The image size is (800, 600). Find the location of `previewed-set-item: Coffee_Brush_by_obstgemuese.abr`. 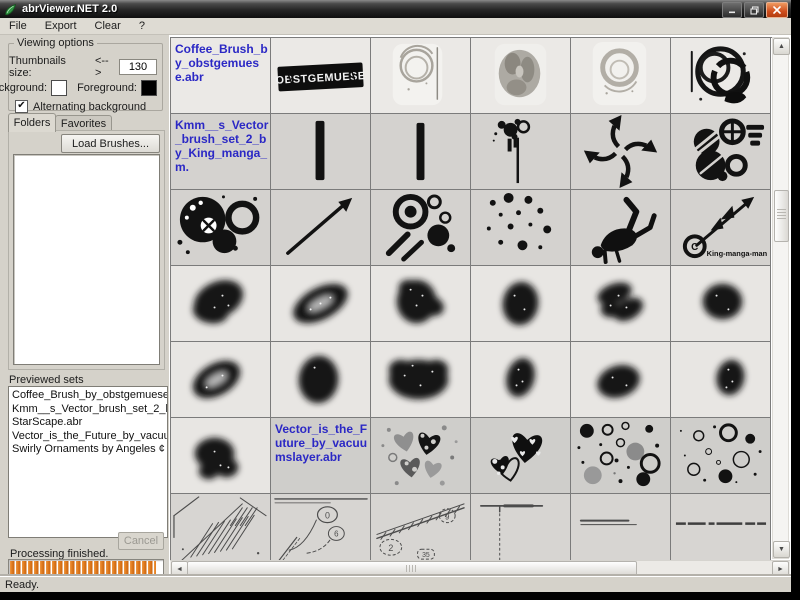

previewed-set-item: Coffee_Brush_by_obstgemuese.abr is located at coordinates (89, 396).